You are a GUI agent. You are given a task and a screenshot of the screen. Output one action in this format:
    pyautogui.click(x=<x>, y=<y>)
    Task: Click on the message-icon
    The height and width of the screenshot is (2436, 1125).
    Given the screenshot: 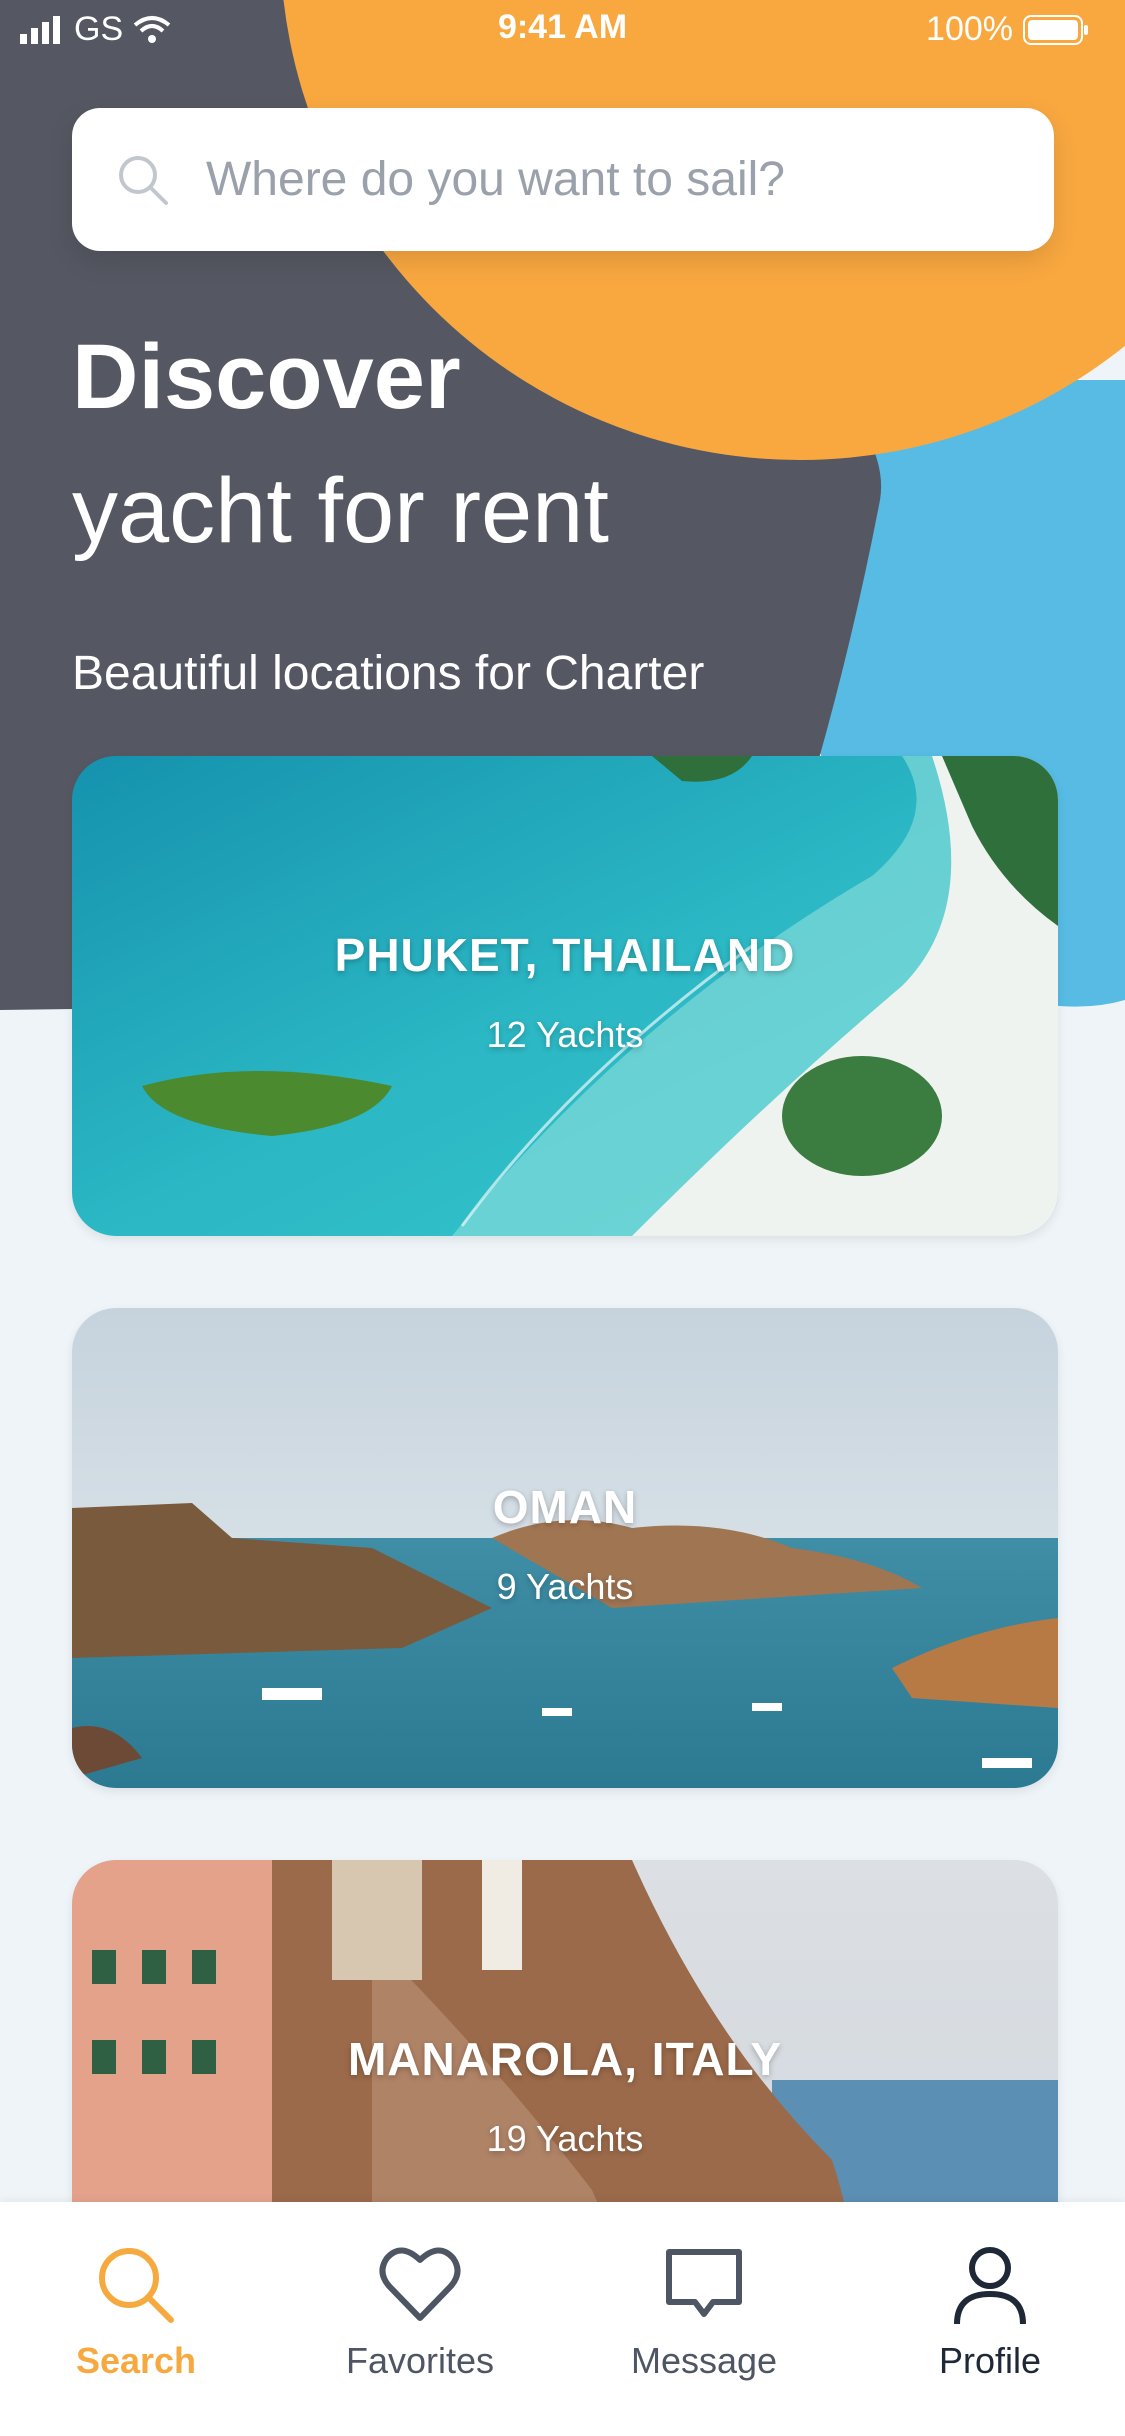 What is the action you would take?
    pyautogui.click(x=704, y=2283)
    